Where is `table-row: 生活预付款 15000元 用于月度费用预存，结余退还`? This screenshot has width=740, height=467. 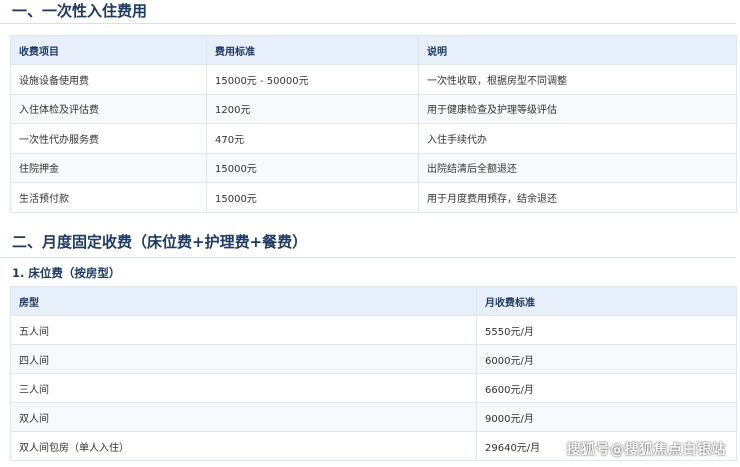
table-row: 生活预付款 15000元 用于月度费用预存，结余退还 is located at coordinates (373, 197).